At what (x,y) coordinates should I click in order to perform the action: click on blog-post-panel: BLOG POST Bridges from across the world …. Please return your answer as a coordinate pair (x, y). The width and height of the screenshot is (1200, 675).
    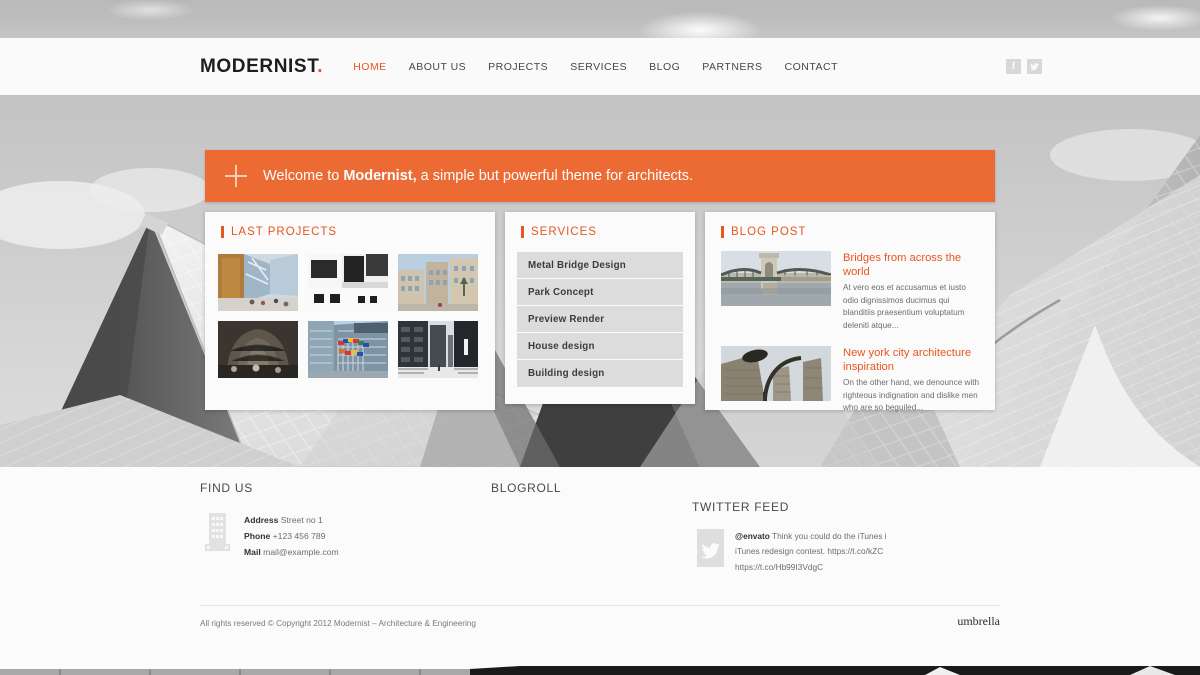
    Looking at the image, I should click on (850, 312).